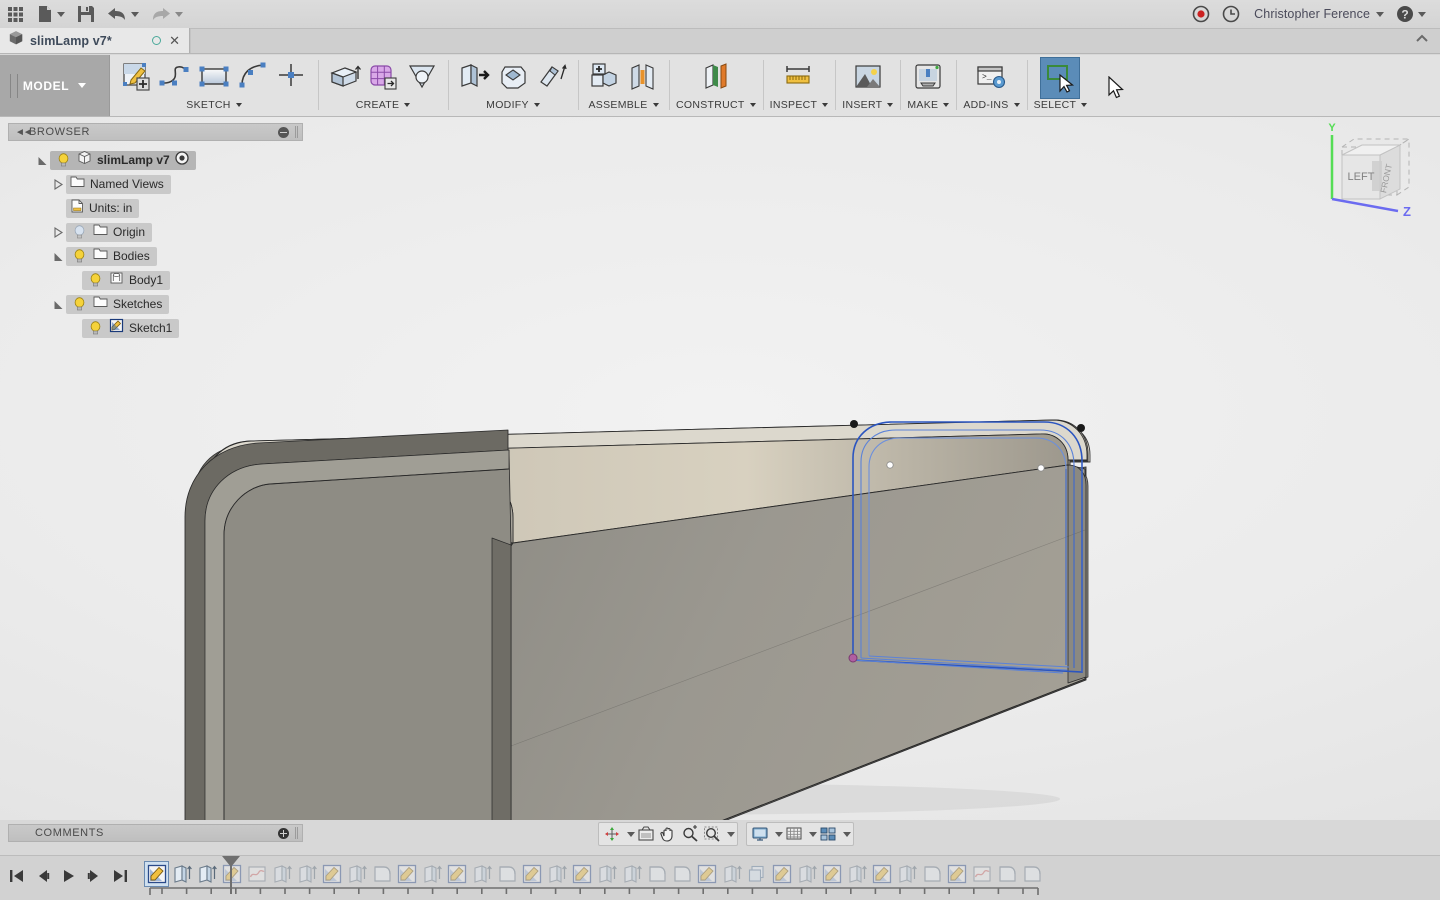 This screenshot has width=1440, height=900. I want to click on tree-row-slimlamp: slimLamp v7, so click(155, 160).